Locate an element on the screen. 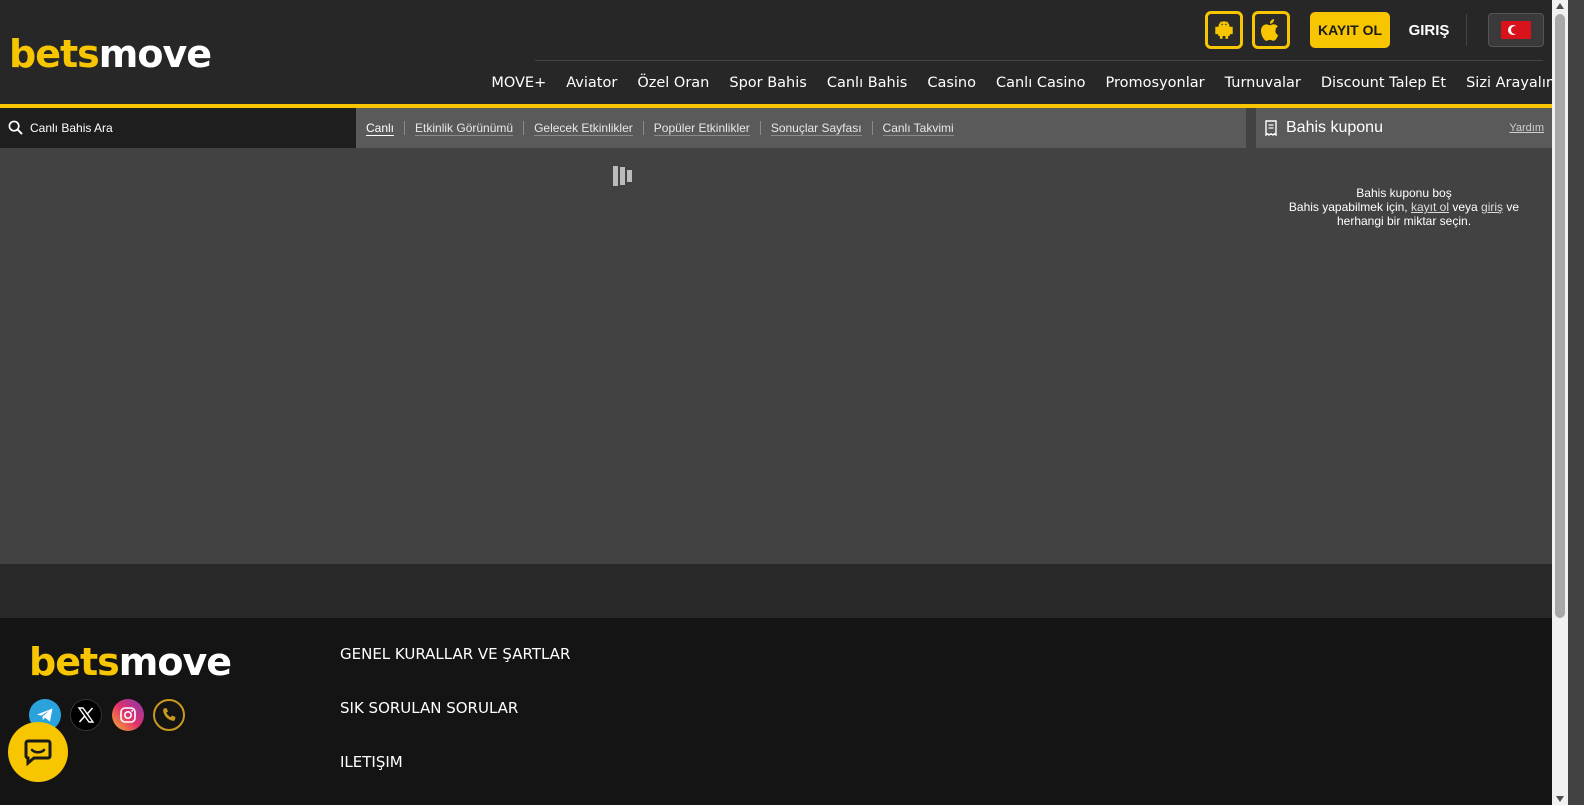 The image size is (1584, 805). scrollbar-thumb is located at coordinates (1560, 316).